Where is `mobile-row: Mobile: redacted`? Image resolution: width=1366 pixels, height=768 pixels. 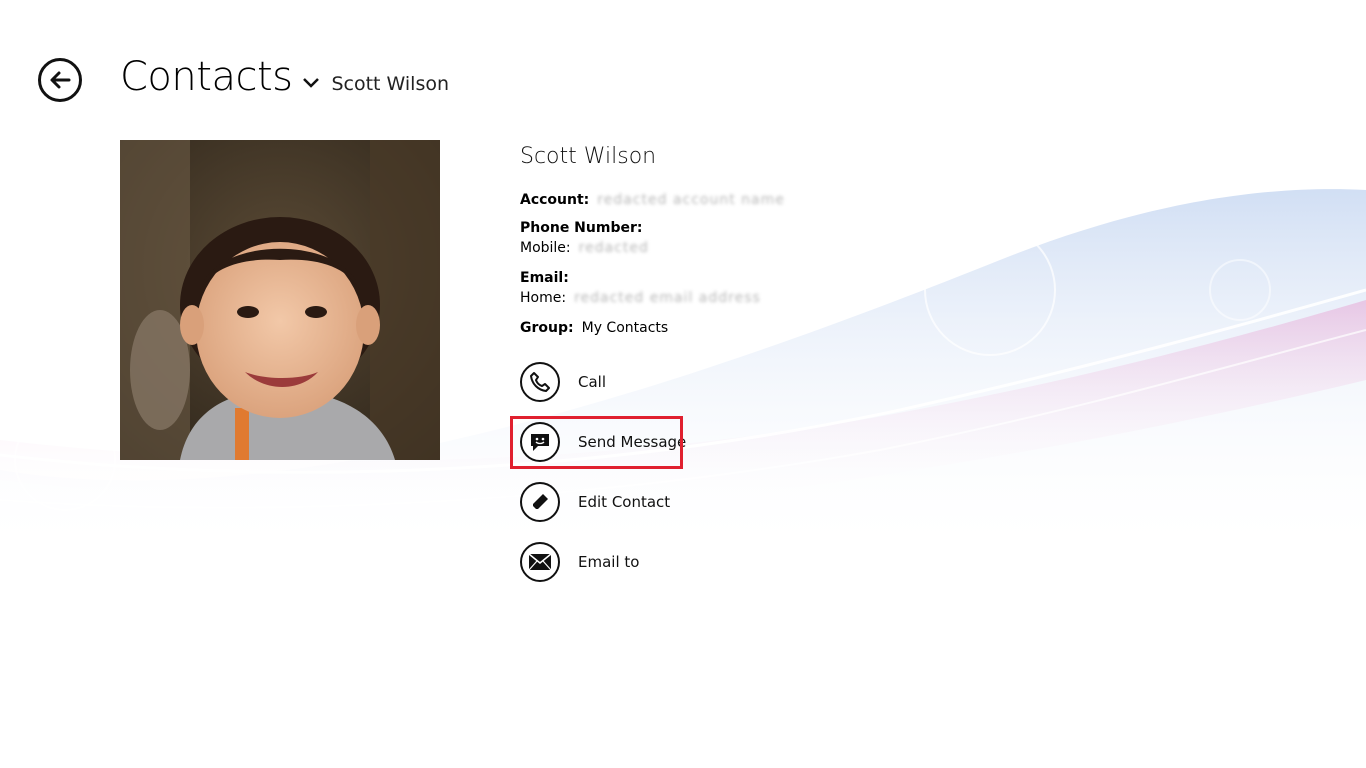 mobile-row: Mobile: redacted is located at coordinates (584, 248).